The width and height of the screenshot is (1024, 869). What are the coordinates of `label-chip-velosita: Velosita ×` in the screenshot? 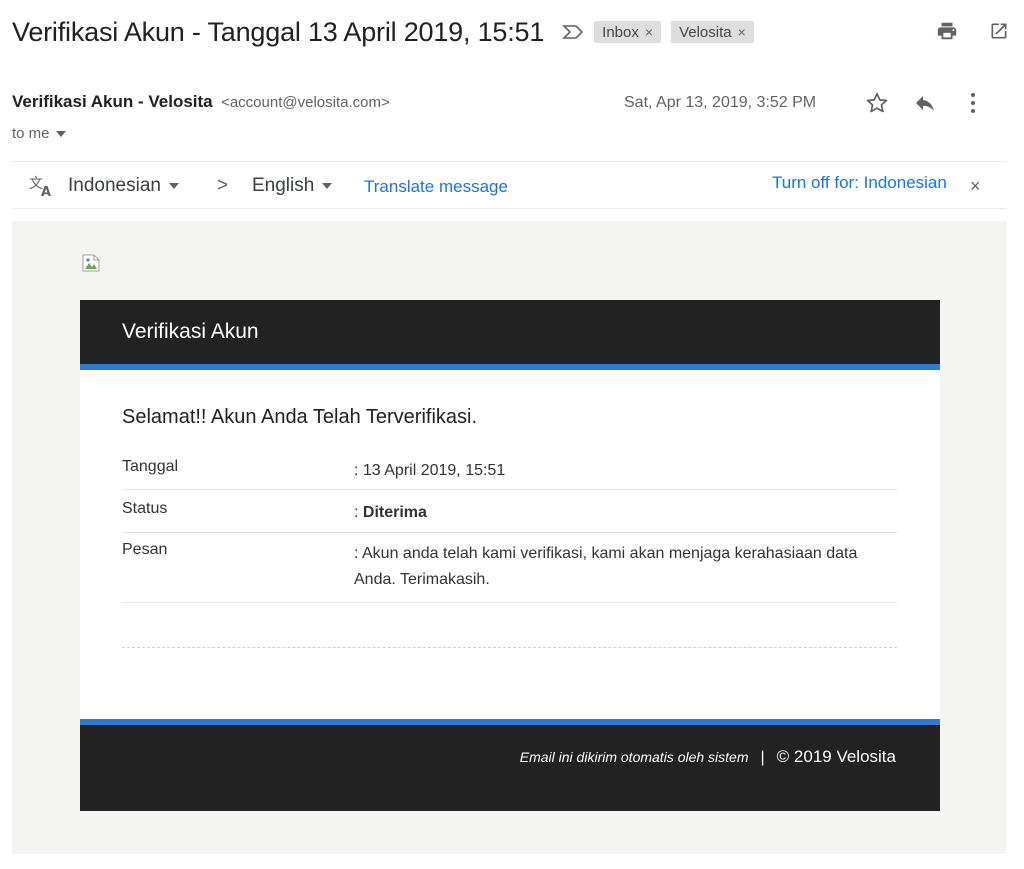 It's located at (712, 32).